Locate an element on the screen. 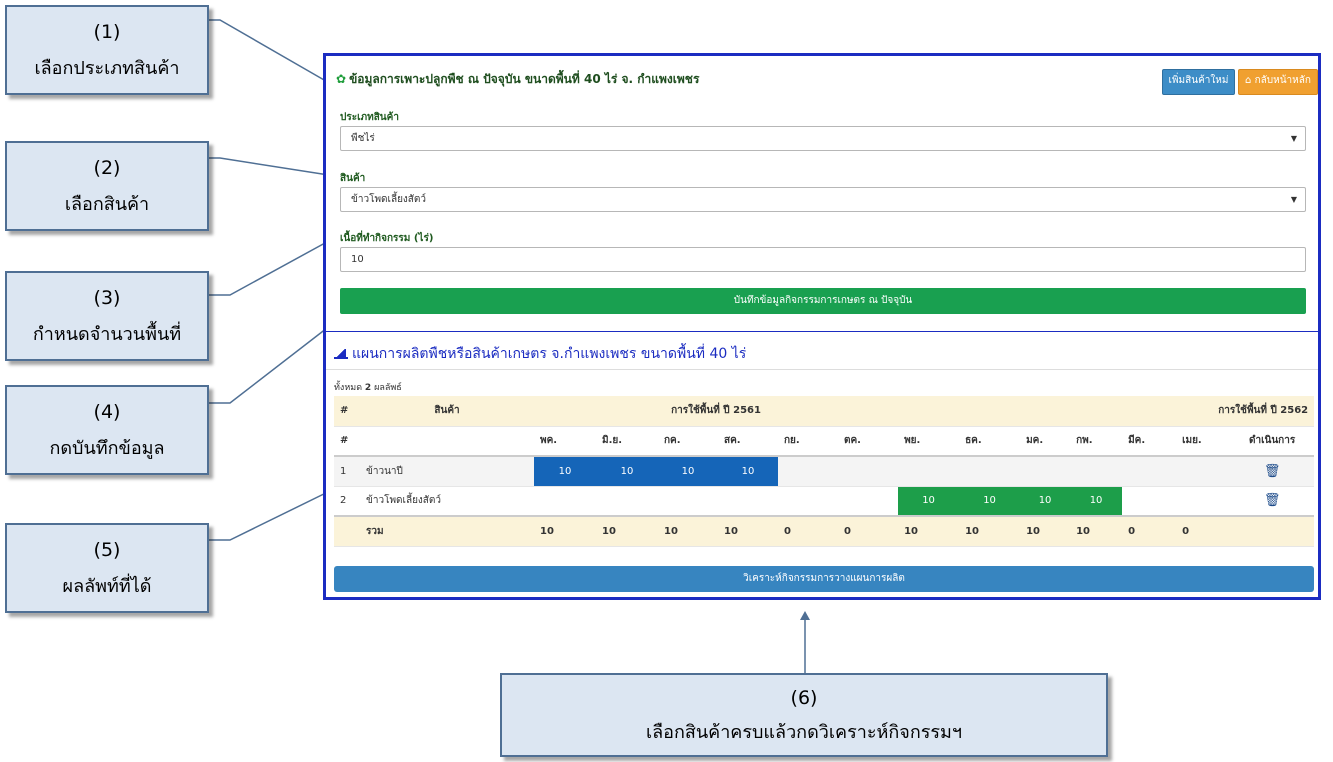  result-count-suffix: ผลลัพธ์ is located at coordinates (388, 388).